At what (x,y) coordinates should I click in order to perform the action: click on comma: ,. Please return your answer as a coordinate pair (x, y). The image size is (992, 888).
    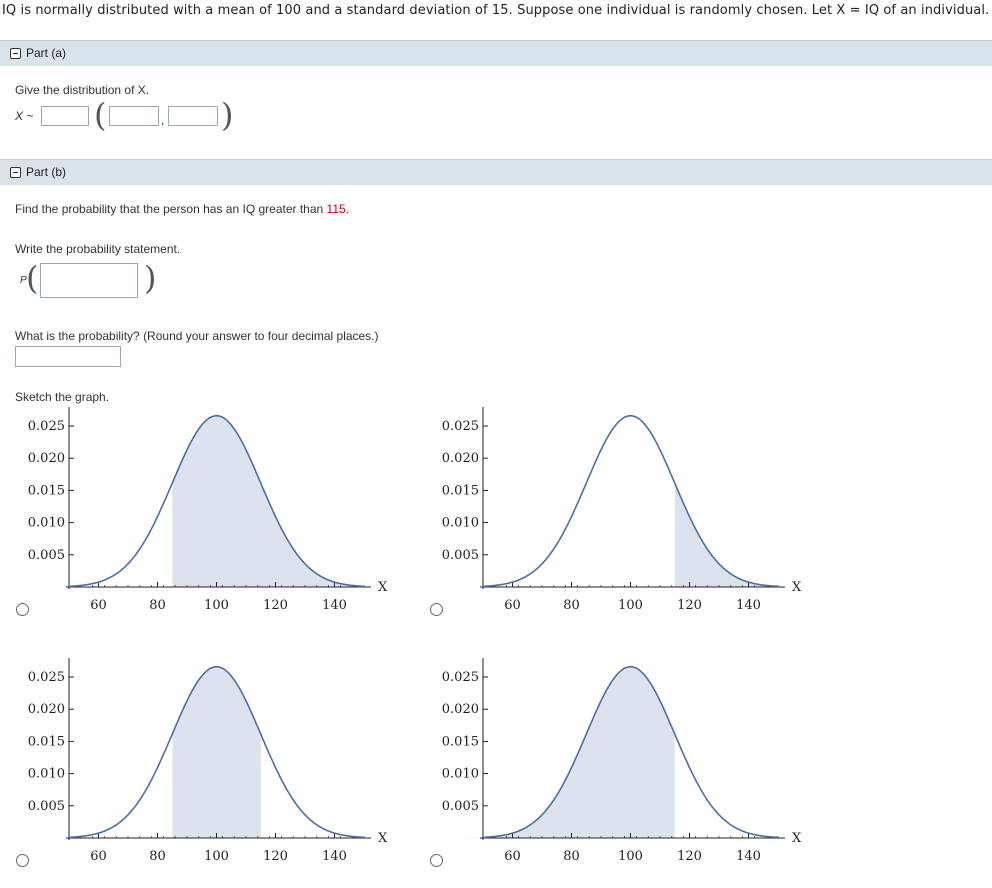
    Looking at the image, I should click on (163, 120).